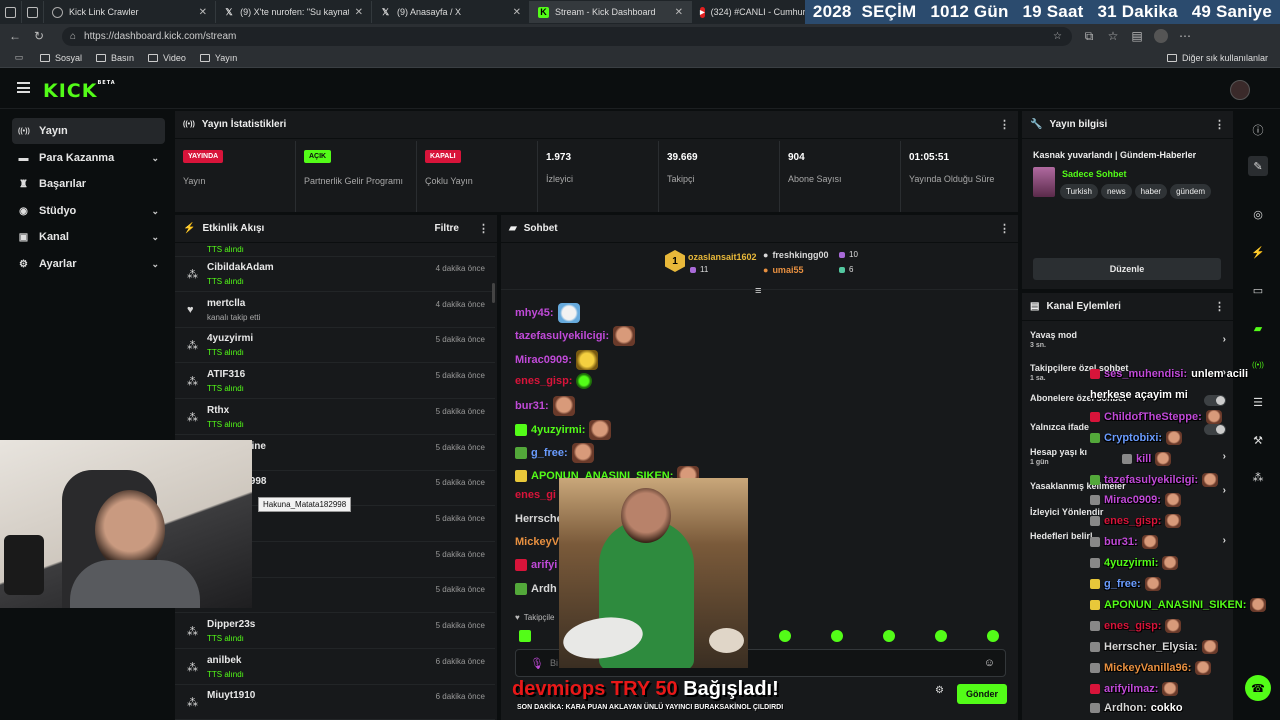  Describe the element at coordinates (722, 257) in the screenshot. I see `leader-name: ozaslansait1602` at that location.